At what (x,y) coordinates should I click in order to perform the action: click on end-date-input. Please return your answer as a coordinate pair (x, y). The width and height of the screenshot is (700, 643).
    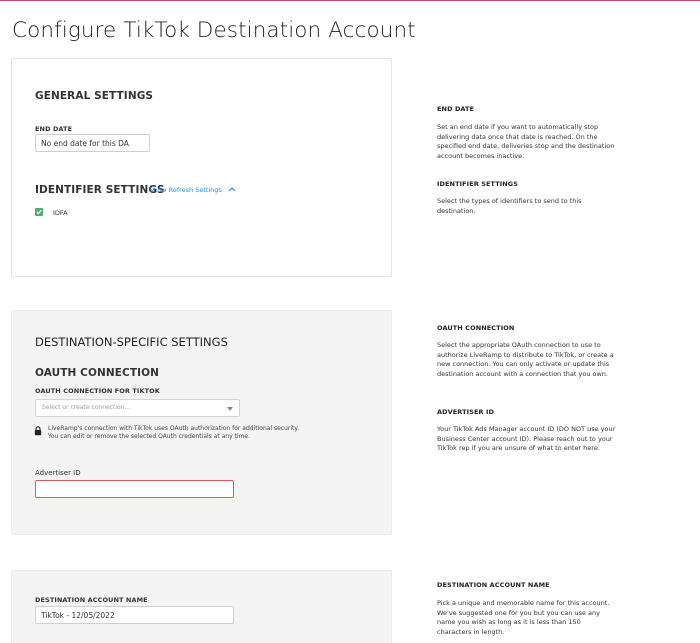
    Looking at the image, I should click on (92, 143).